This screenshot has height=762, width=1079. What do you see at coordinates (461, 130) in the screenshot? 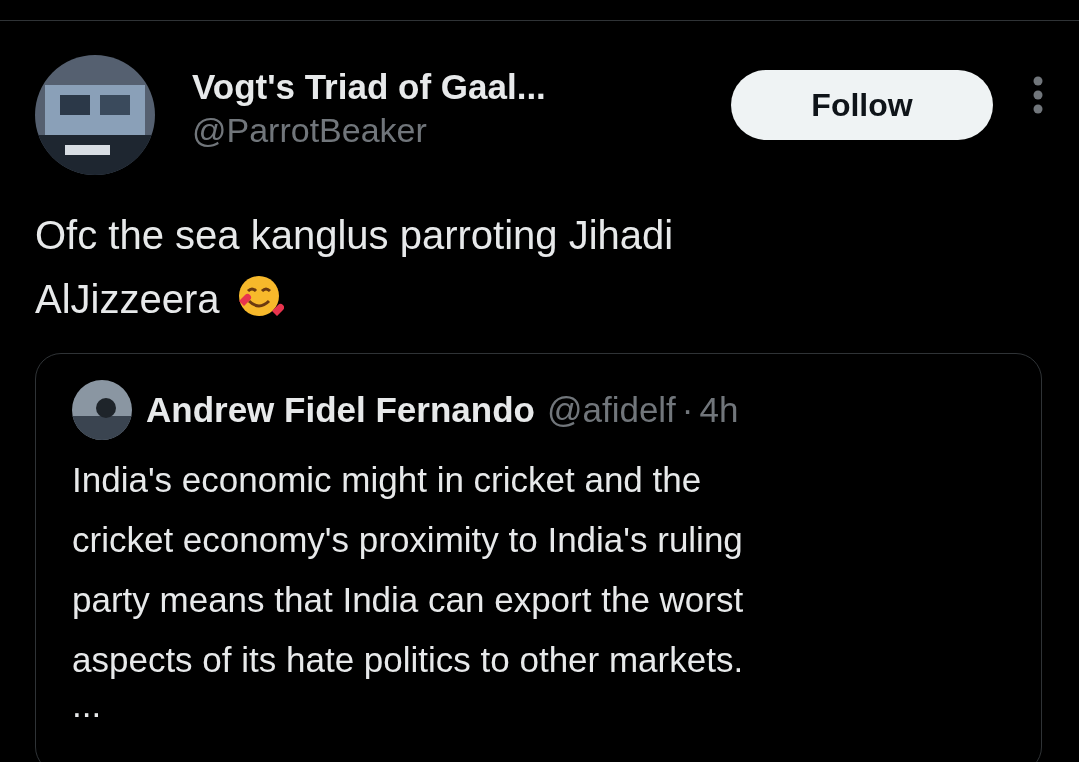
I see `author-handle: @ParrotBeaker` at bounding box center [461, 130].